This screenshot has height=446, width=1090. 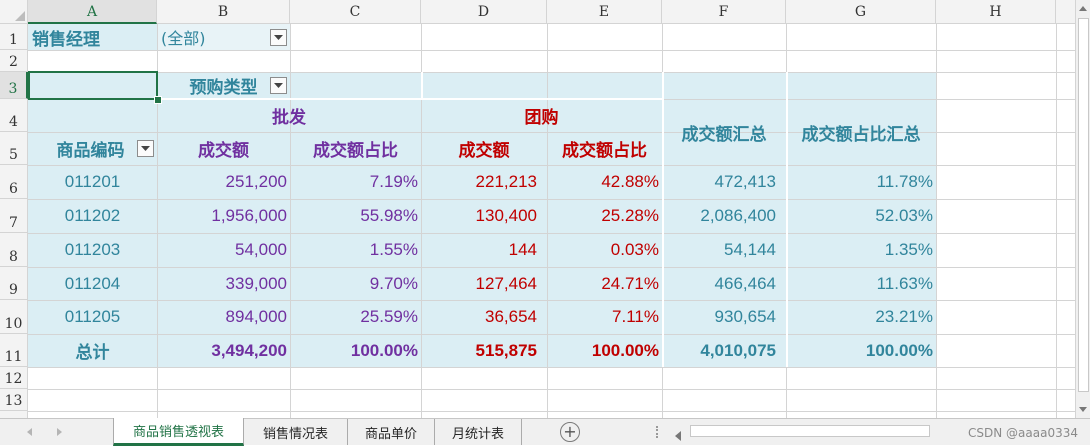 What do you see at coordinates (92, 353) in the screenshot?
I see `grand-total-label: 总计` at bounding box center [92, 353].